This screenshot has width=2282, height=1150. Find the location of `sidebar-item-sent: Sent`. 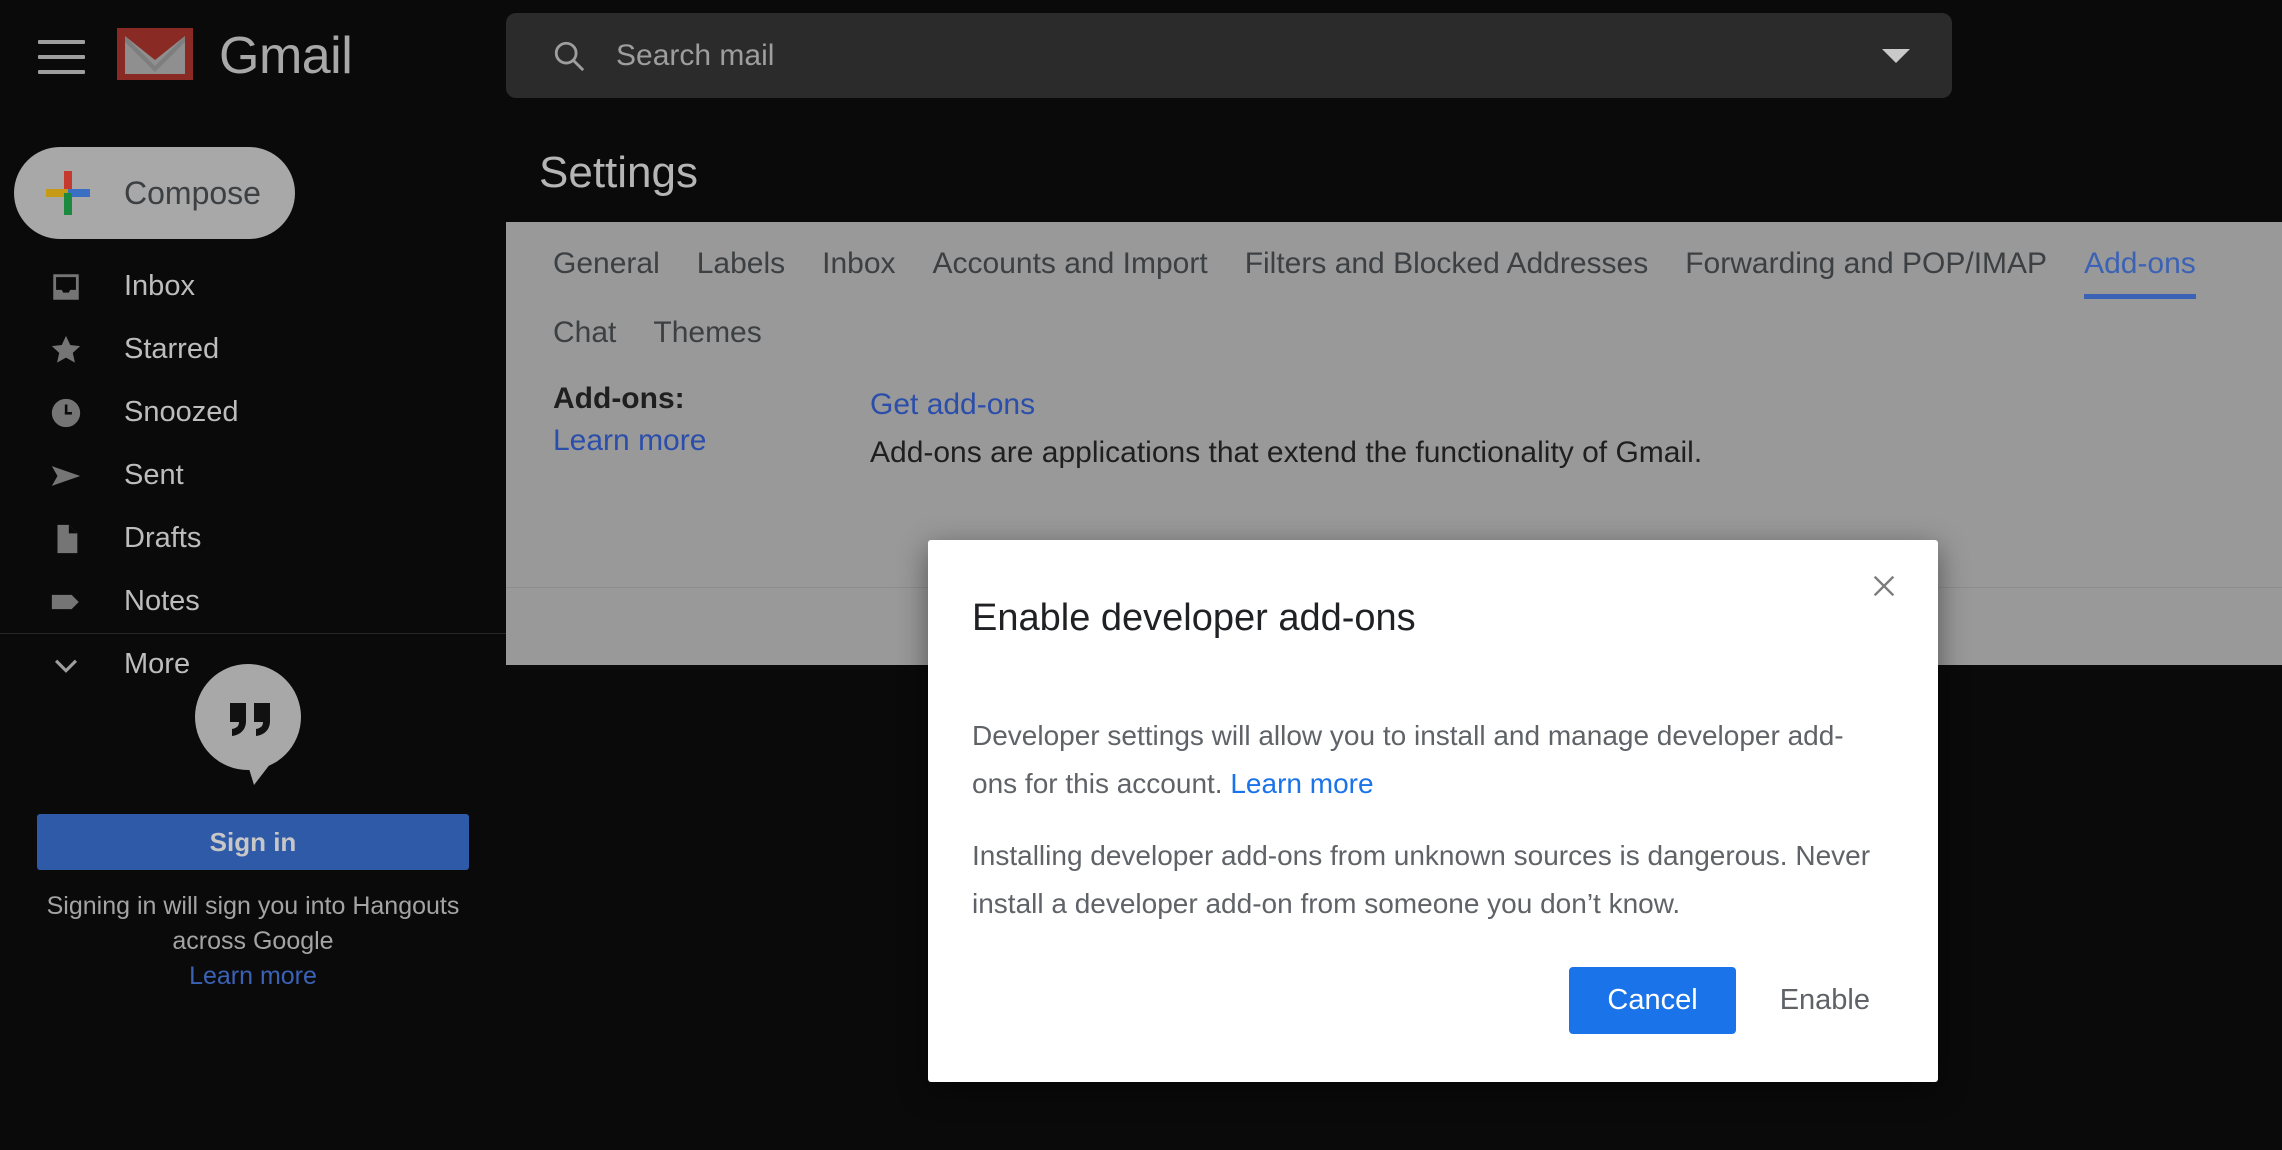

sidebar-item-sent: Sent is located at coordinates (253, 475).